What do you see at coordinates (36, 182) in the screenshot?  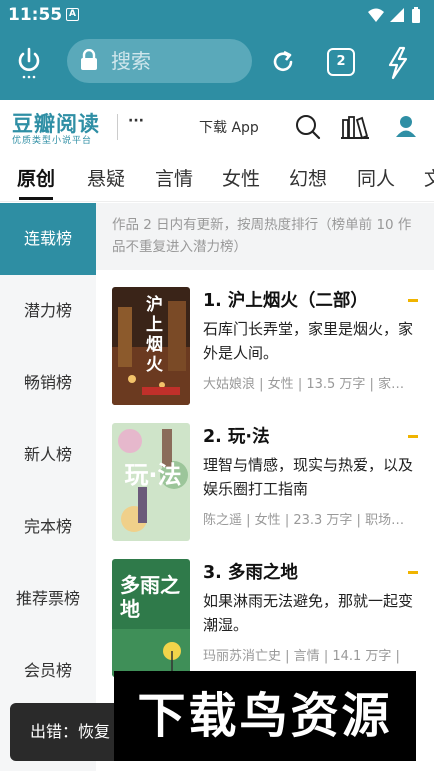 I see `tab-original: 原创` at bounding box center [36, 182].